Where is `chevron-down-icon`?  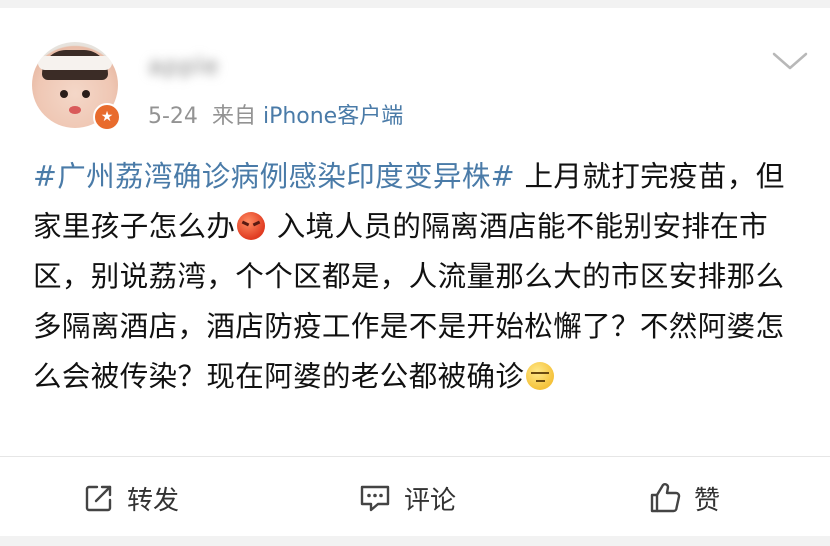
chevron-down-icon is located at coordinates (790, 61).